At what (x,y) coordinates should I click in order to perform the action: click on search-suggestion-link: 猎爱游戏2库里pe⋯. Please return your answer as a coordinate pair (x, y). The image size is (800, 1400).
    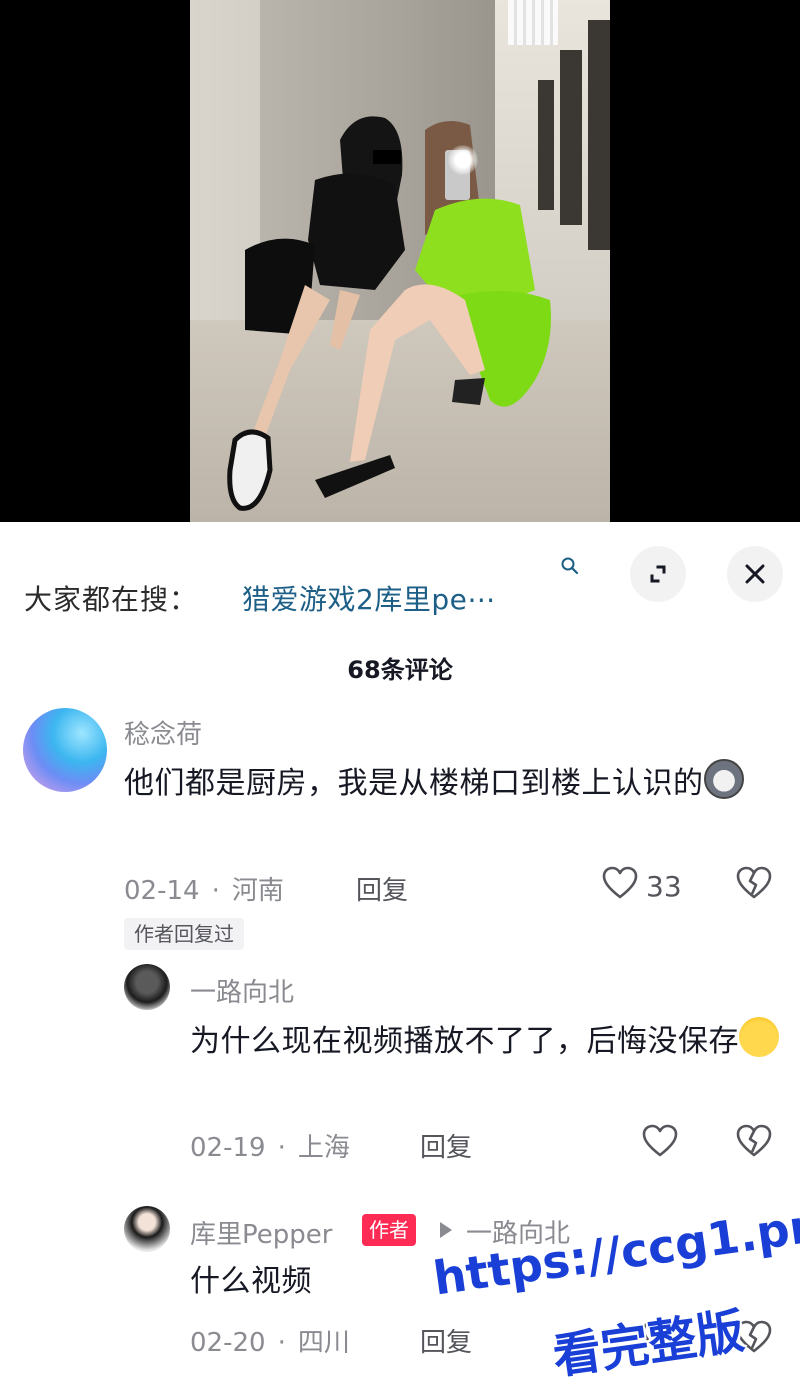
    Looking at the image, I should click on (369, 598).